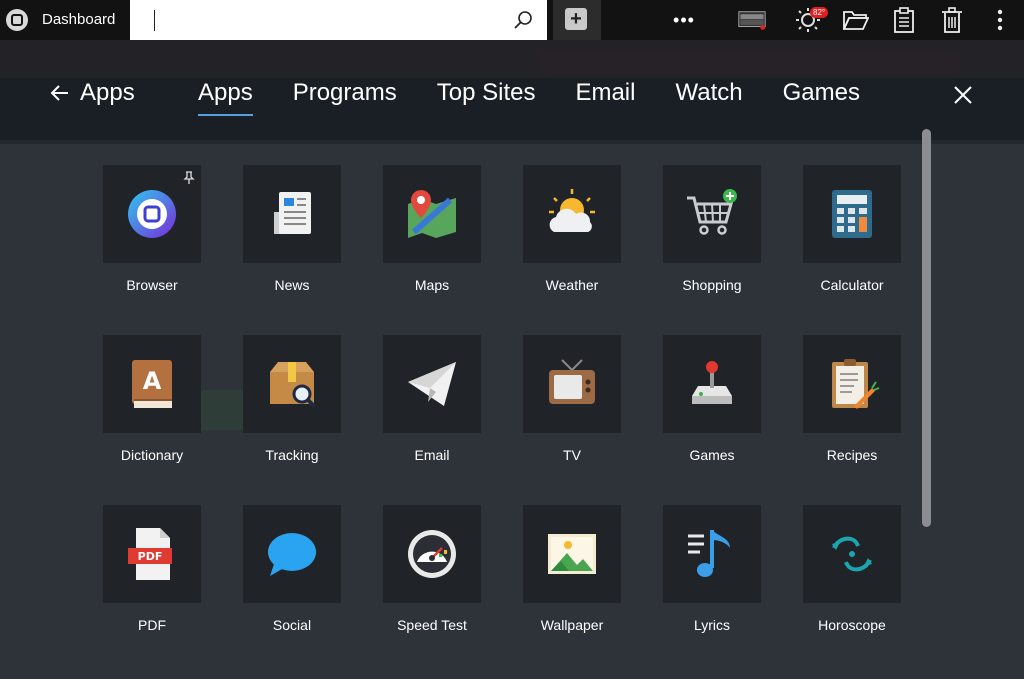 The height and width of the screenshot is (679, 1024). I want to click on pisces-icon, so click(852, 554).